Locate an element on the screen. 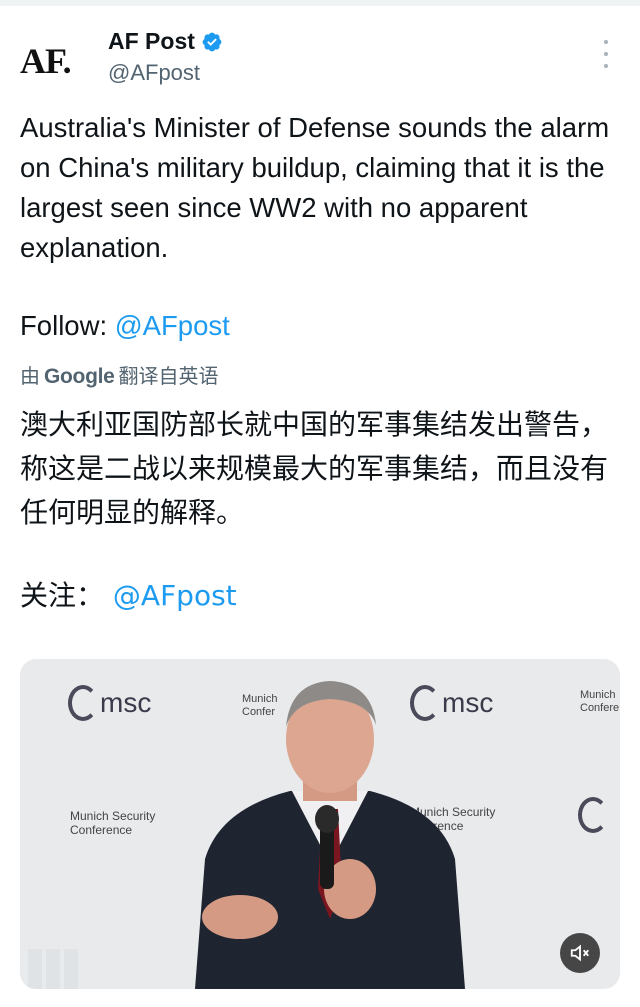 The width and height of the screenshot is (640, 1007). translation-prefix: 由 is located at coordinates (30, 377).